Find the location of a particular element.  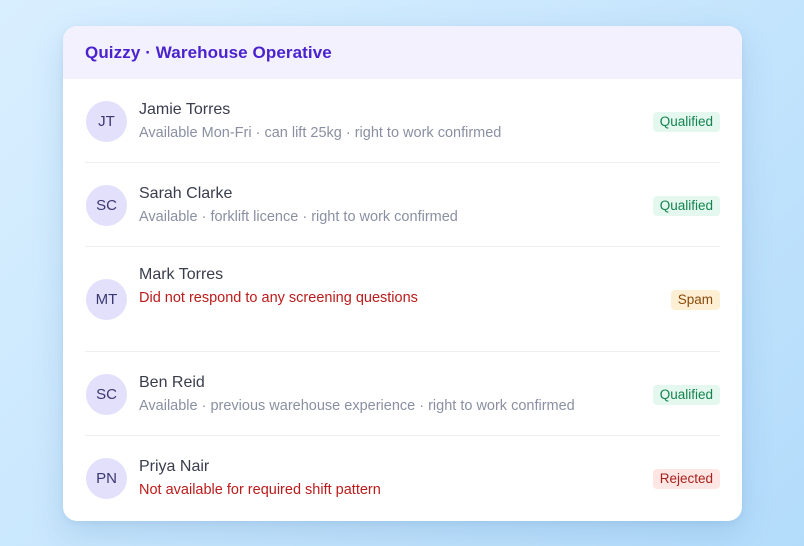

candidate-name: Sarah Clarke is located at coordinates (186, 193).